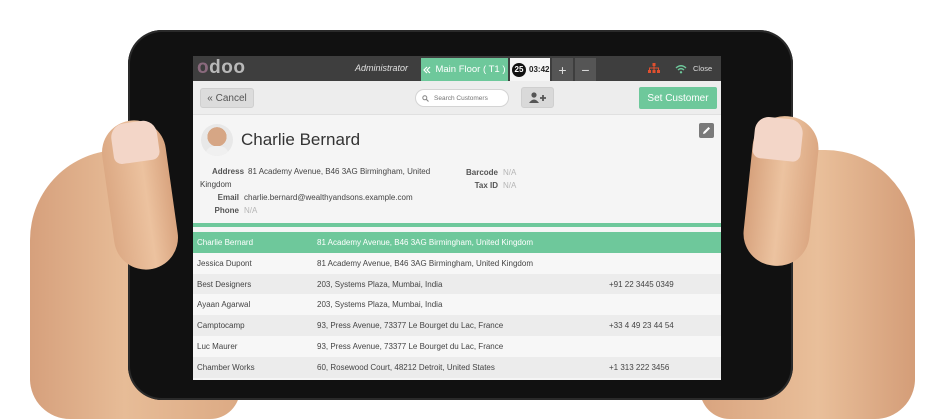  I want to click on user-name: Administrator, so click(381, 68).